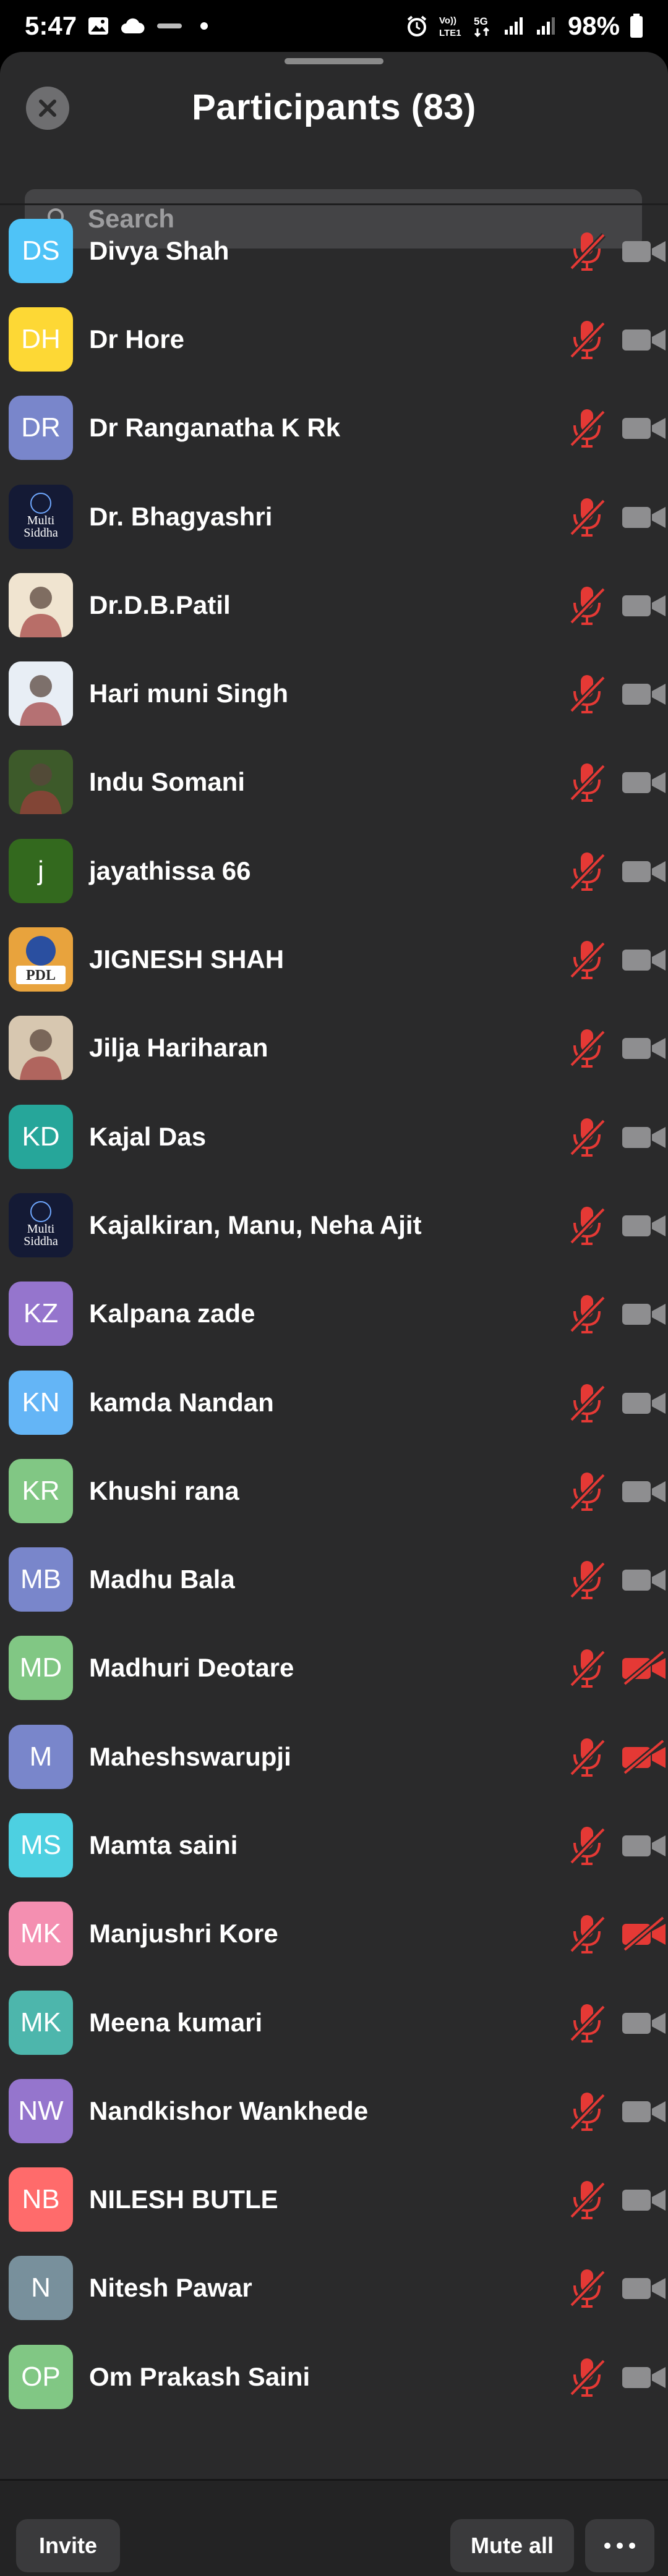 This screenshot has width=668, height=2576. I want to click on participant-row: KR Khushi rana, so click(334, 1491).